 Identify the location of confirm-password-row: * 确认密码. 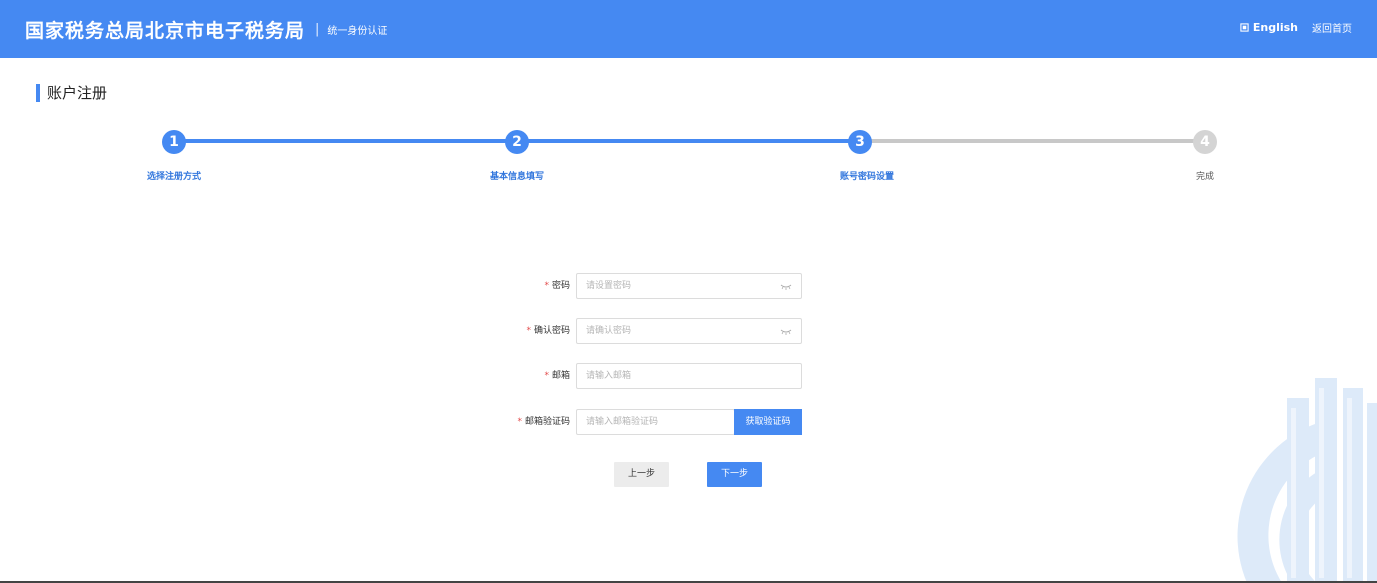
(688, 331).